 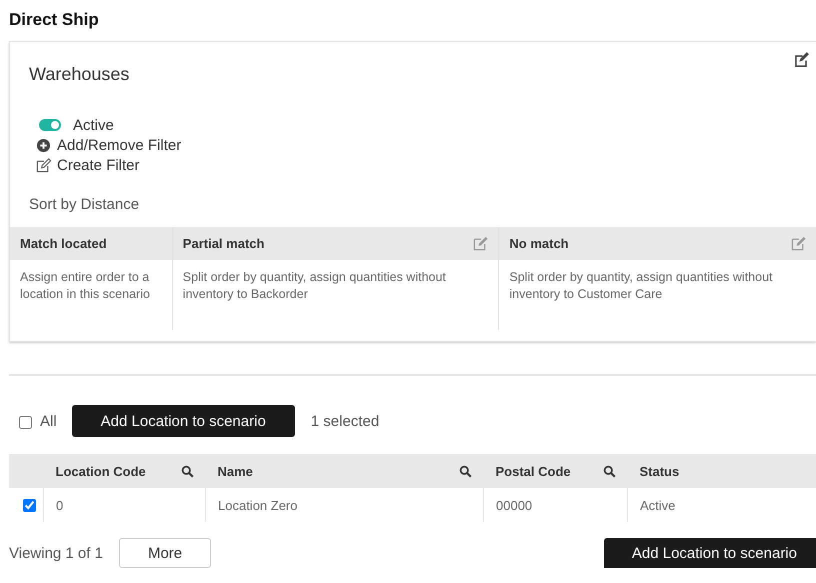 What do you see at coordinates (48, 421) in the screenshot?
I see `select-all-label: All` at bounding box center [48, 421].